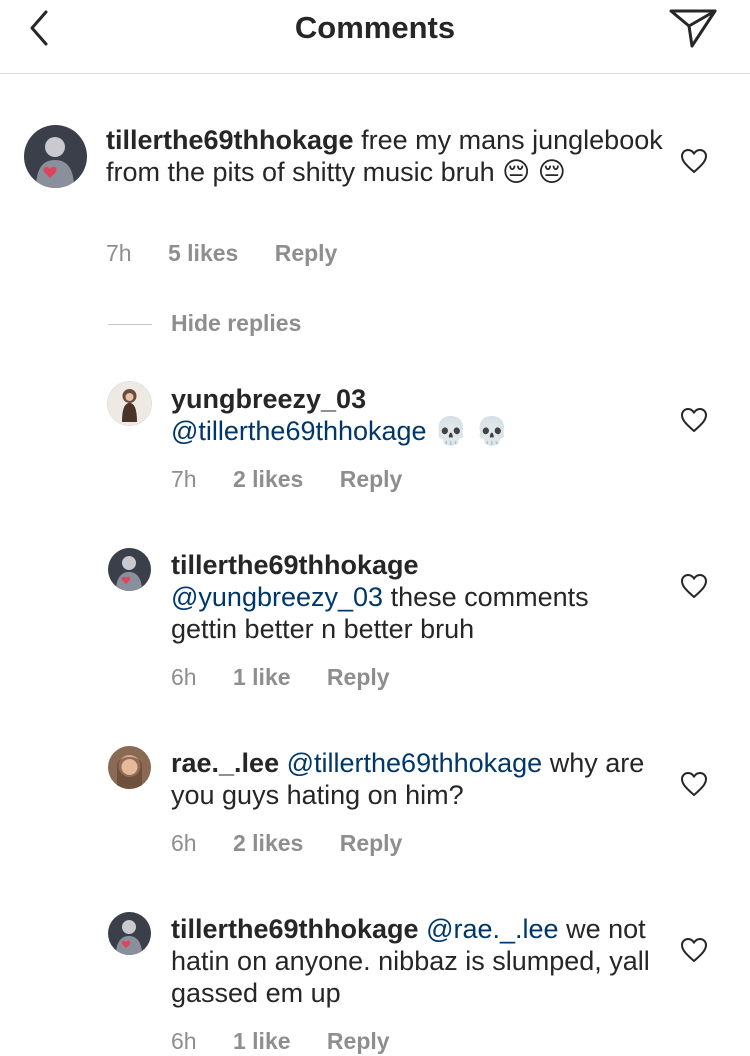  What do you see at coordinates (693, 28) in the screenshot?
I see `send-paper-plane-icon` at bounding box center [693, 28].